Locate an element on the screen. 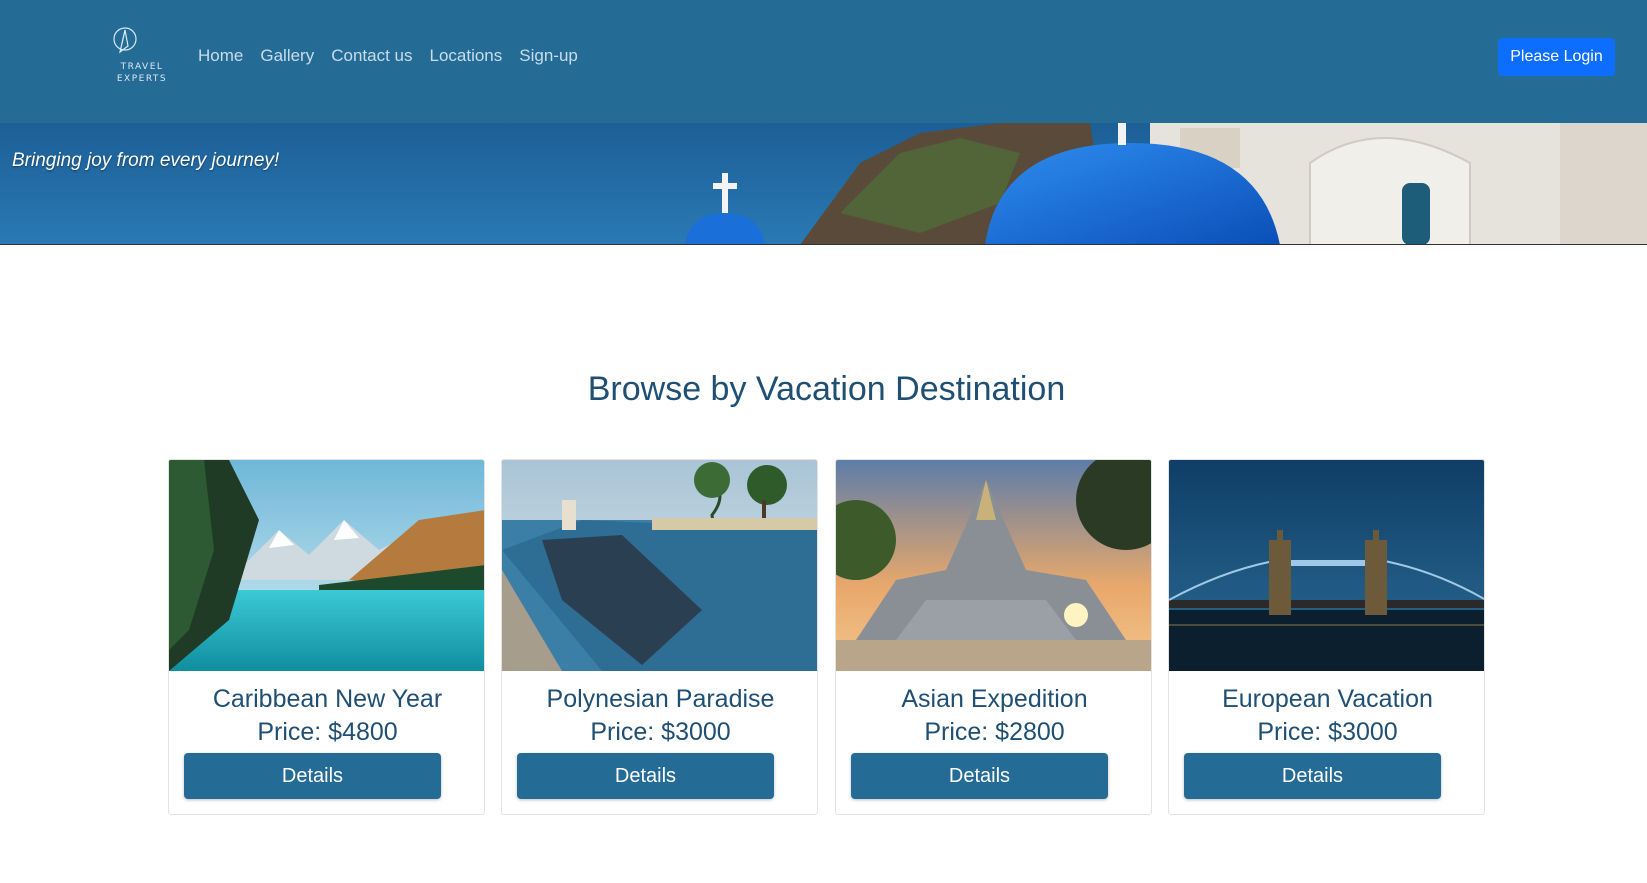  compass-pin-icon is located at coordinates (125, 40).